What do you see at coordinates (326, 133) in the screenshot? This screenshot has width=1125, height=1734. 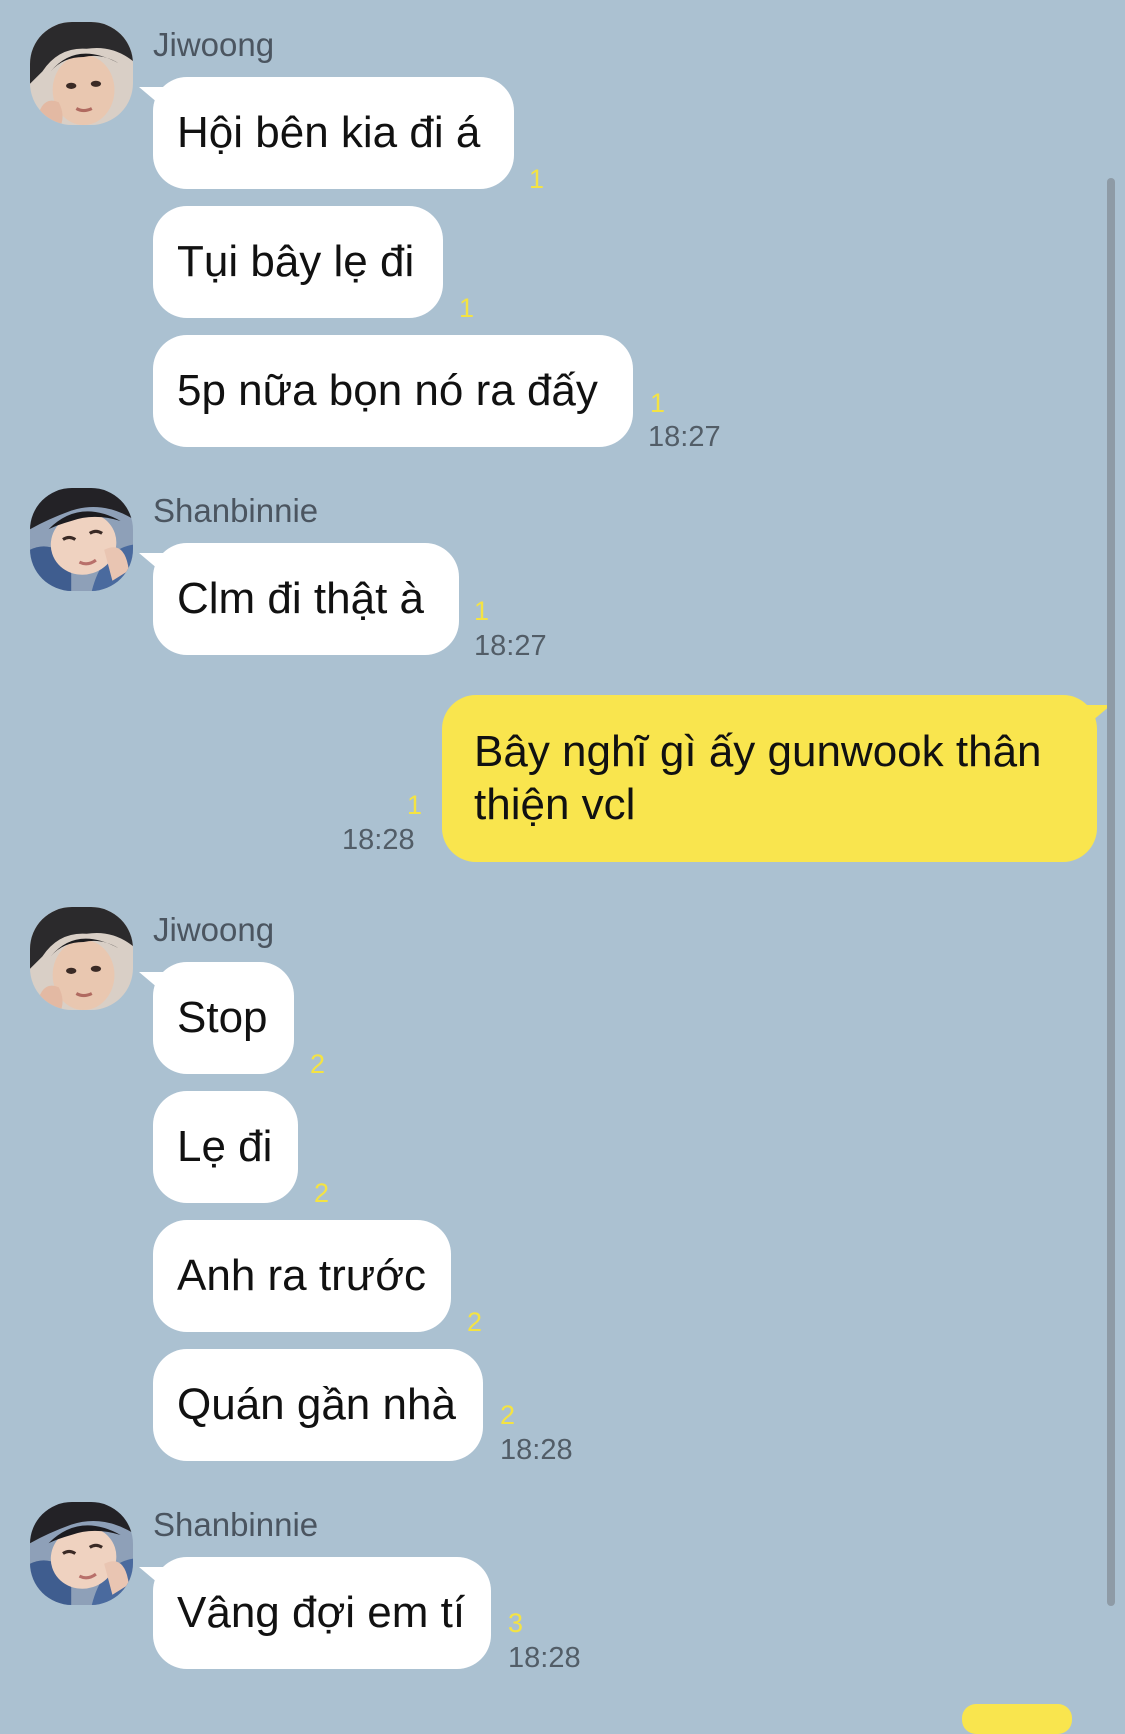 I see `message-bubble: Hội bên kia đi á` at bounding box center [326, 133].